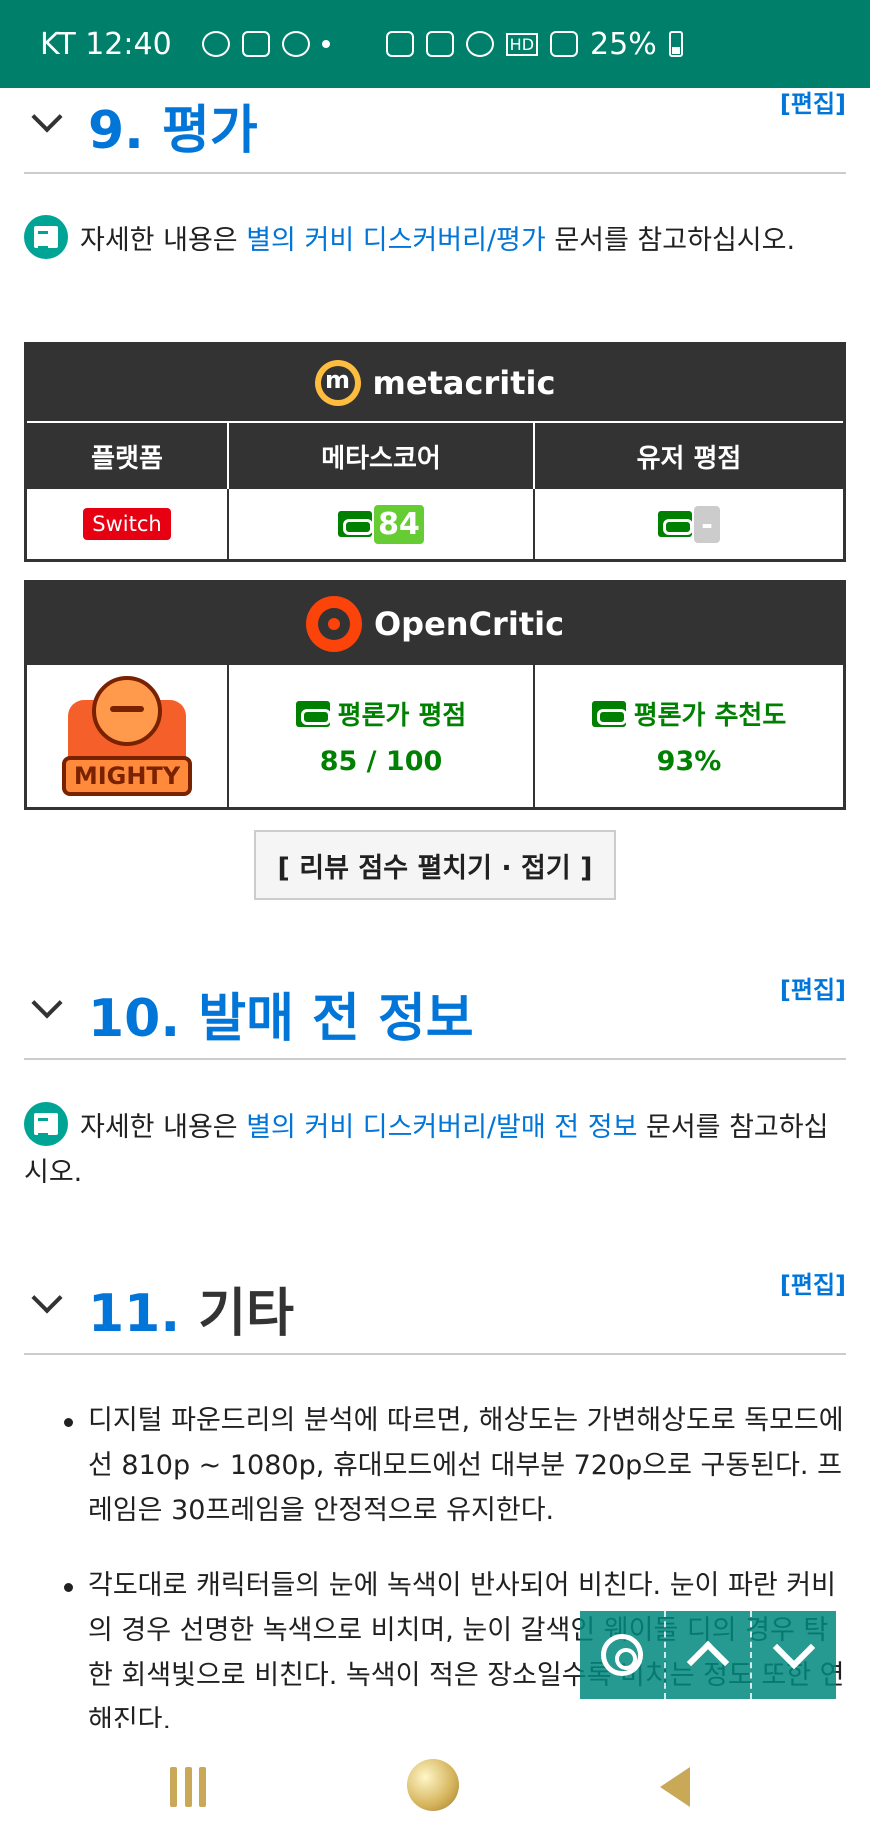 The height and width of the screenshot is (1837, 870). What do you see at coordinates (399, 524) in the screenshot?
I see `metascore-value: 84` at bounding box center [399, 524].